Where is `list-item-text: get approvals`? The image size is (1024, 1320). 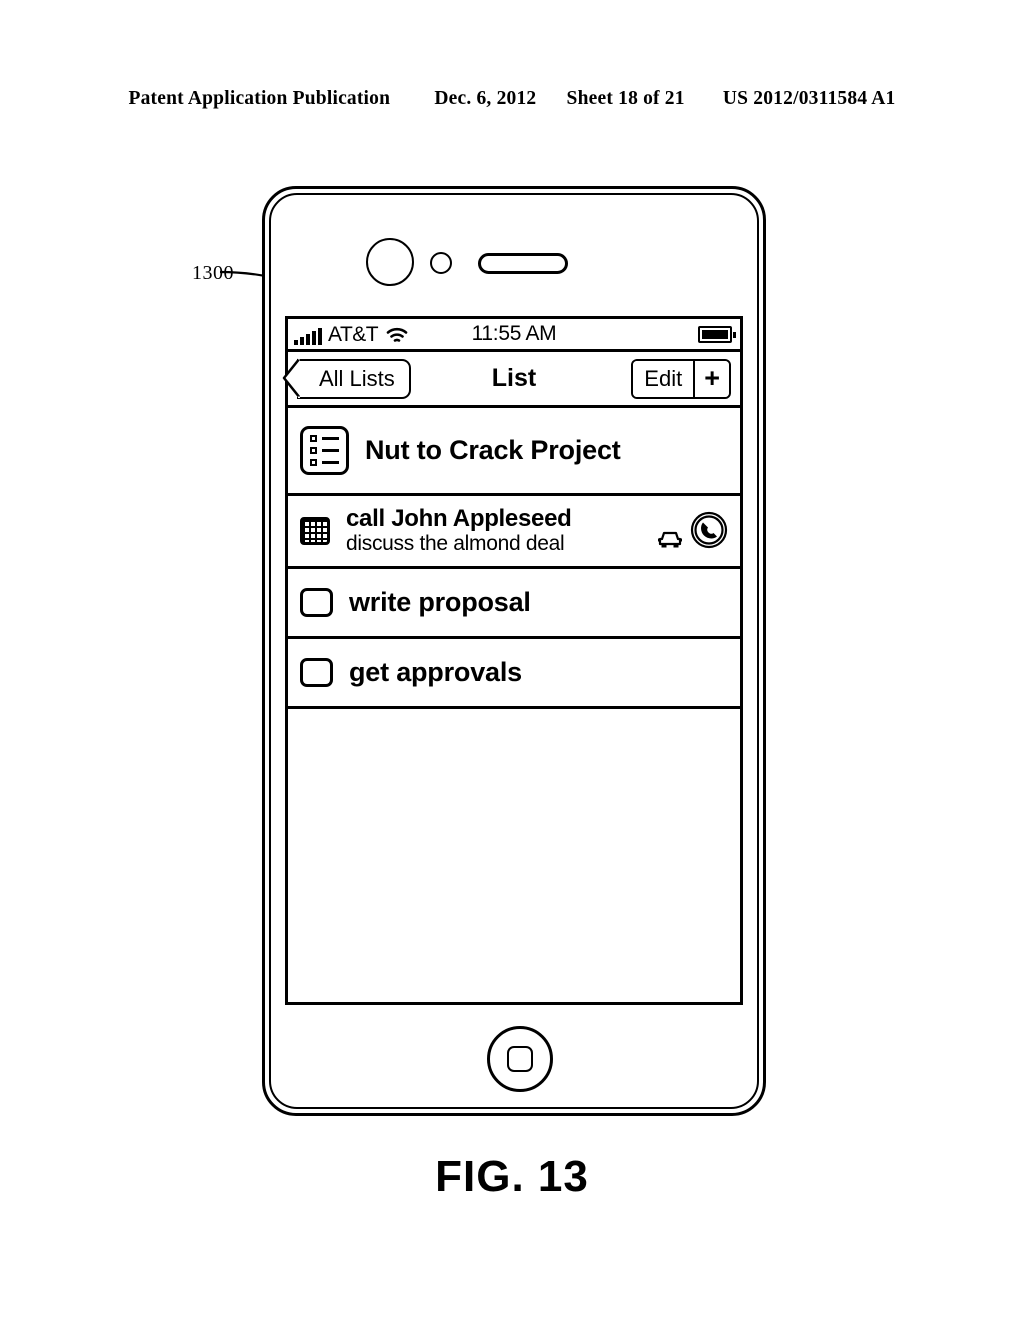 list-item-text: get approvals is located at coordinates (435, 672).